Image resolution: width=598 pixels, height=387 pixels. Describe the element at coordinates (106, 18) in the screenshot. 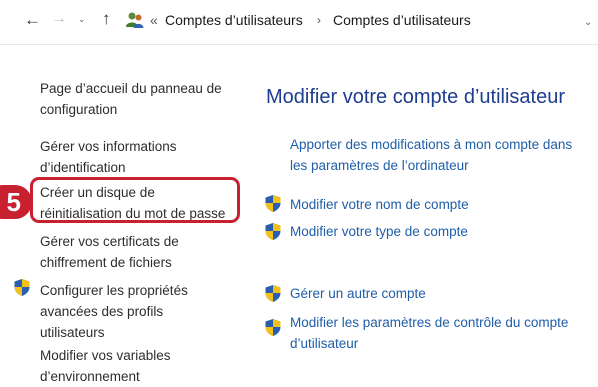

I see `arrow-up-icon: ↑` at that location.